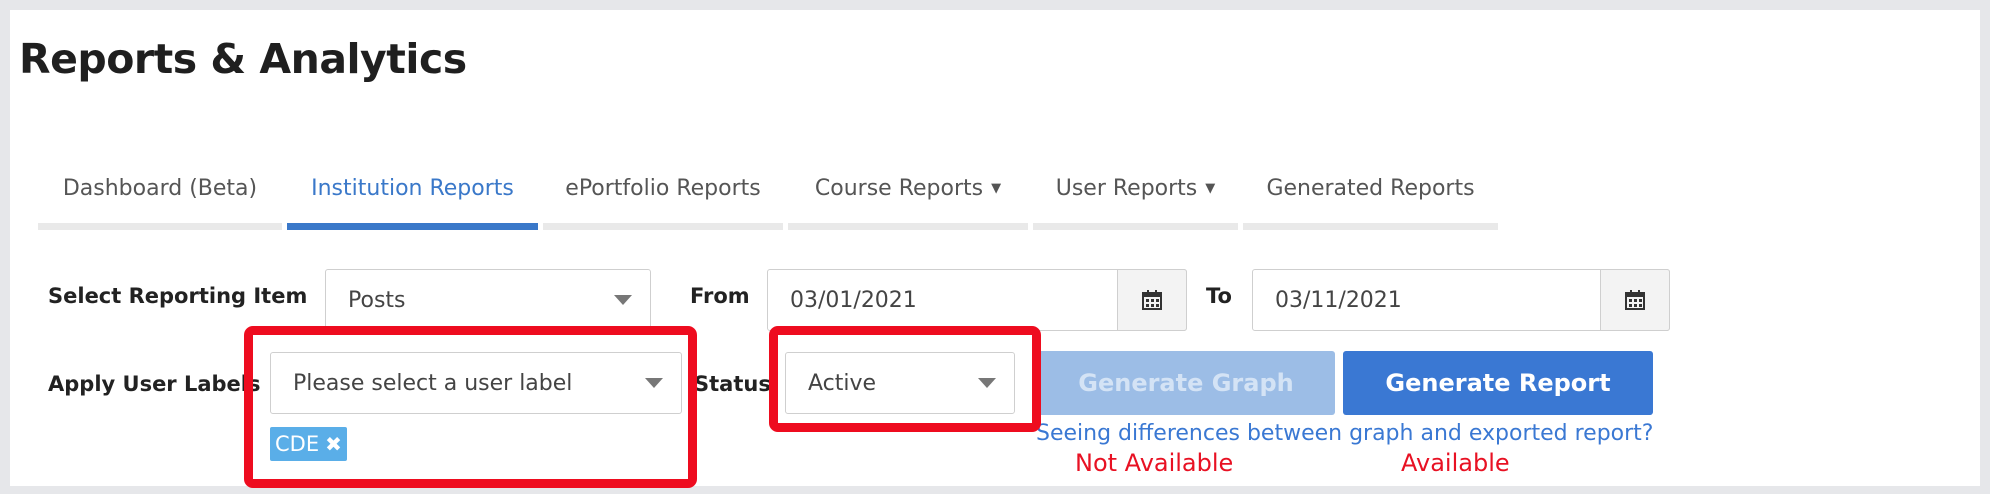 This screenshot has height=494, width=1990. What do you see at coordinates (1461, 300) in the screenshot?
I see `to-date-field: 03/11/2021` at bounding box center [1461, 300].